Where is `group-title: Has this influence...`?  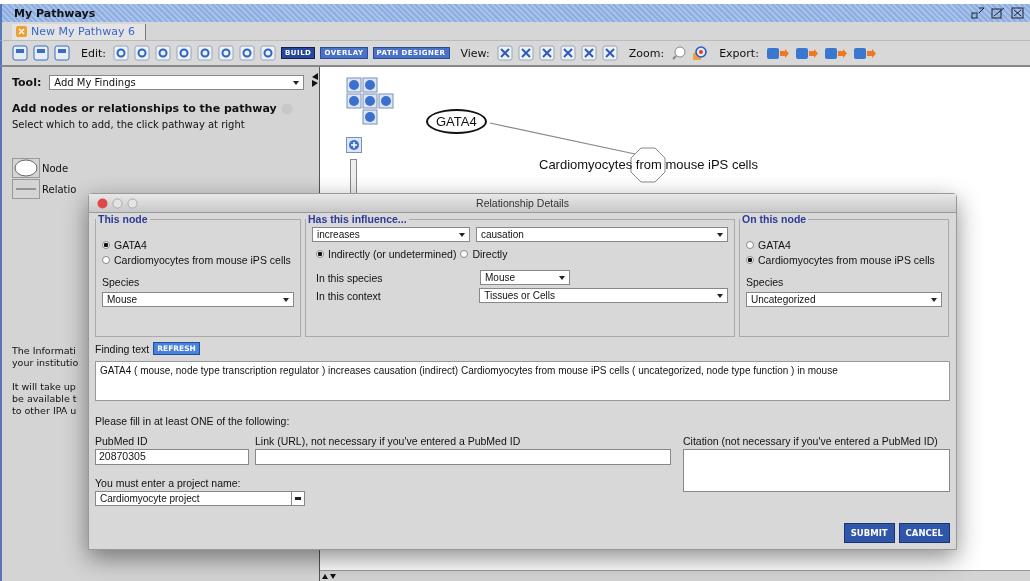
group-title: Has this influence... is located at coordinates (357, 219).